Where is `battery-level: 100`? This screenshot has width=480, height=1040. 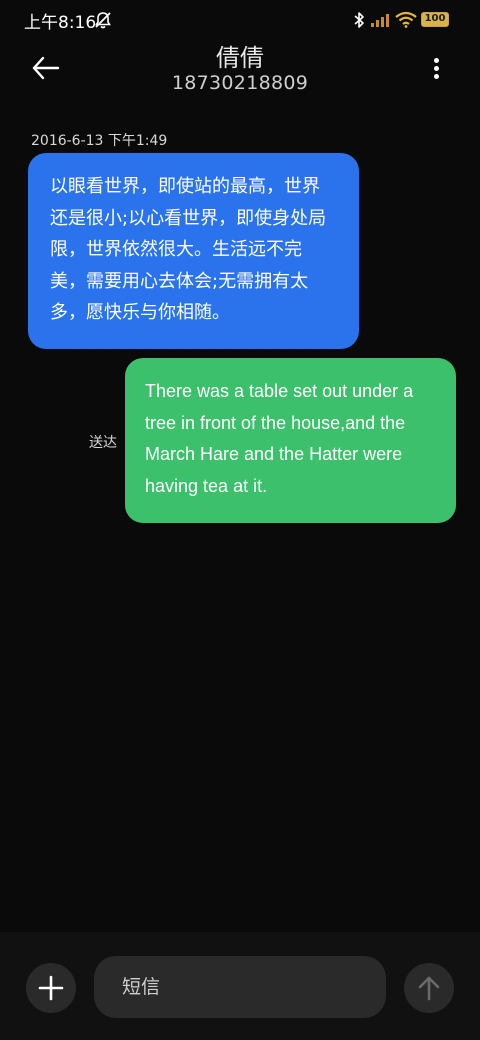
battery-level: 100 is located at coordinates (435, 18).